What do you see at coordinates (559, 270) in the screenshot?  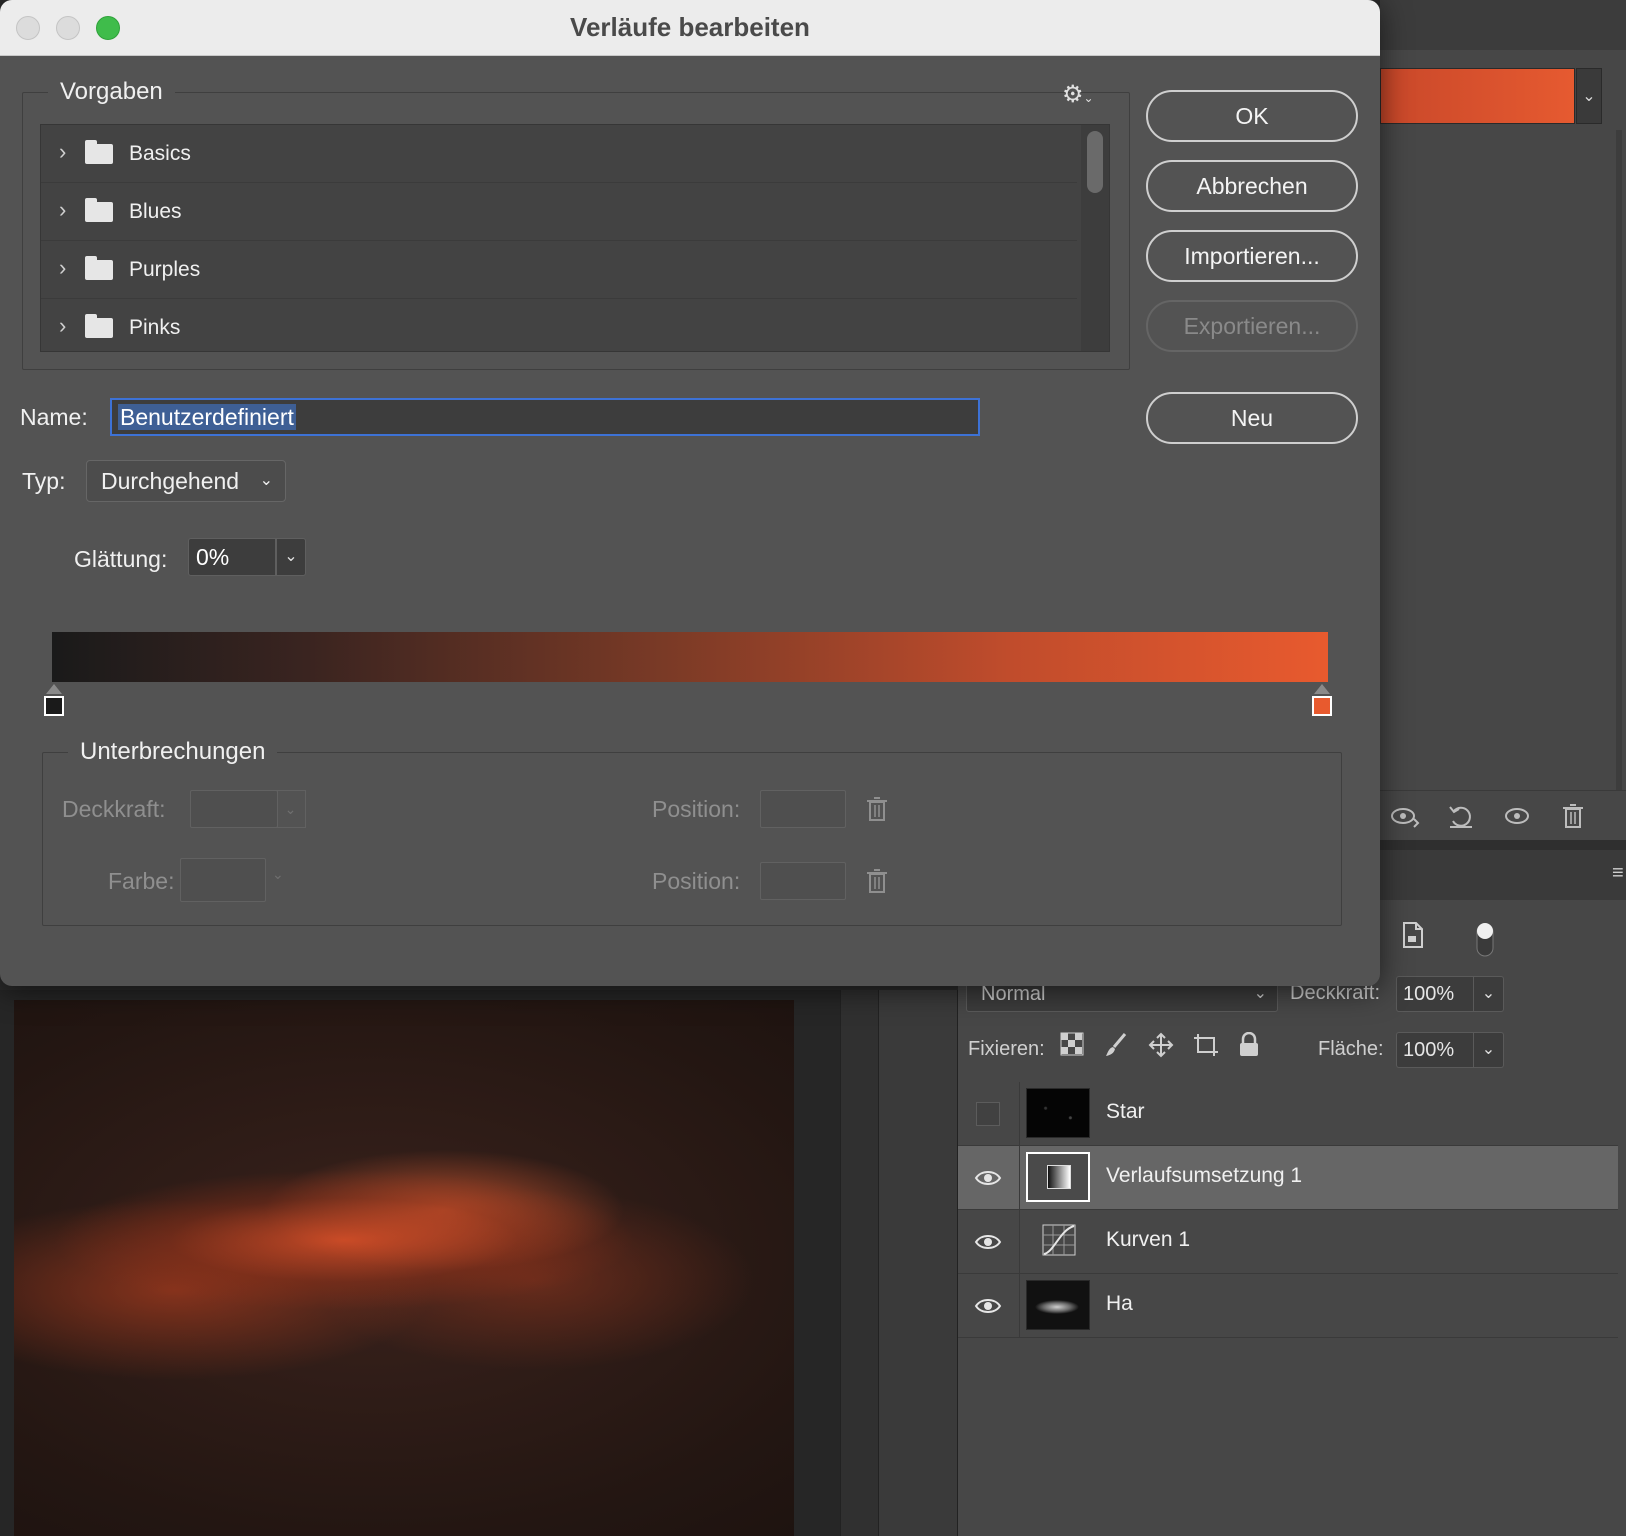 I see `preset-folder-purples: › Purples` at bounding box center [559, 270].